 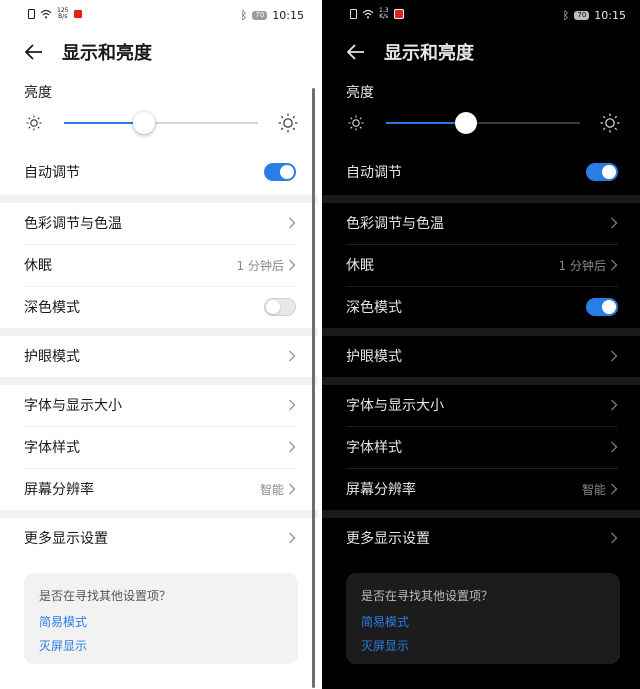 I want to click on font-size-label: 字体与显示大小, so click(x=73, y=406).